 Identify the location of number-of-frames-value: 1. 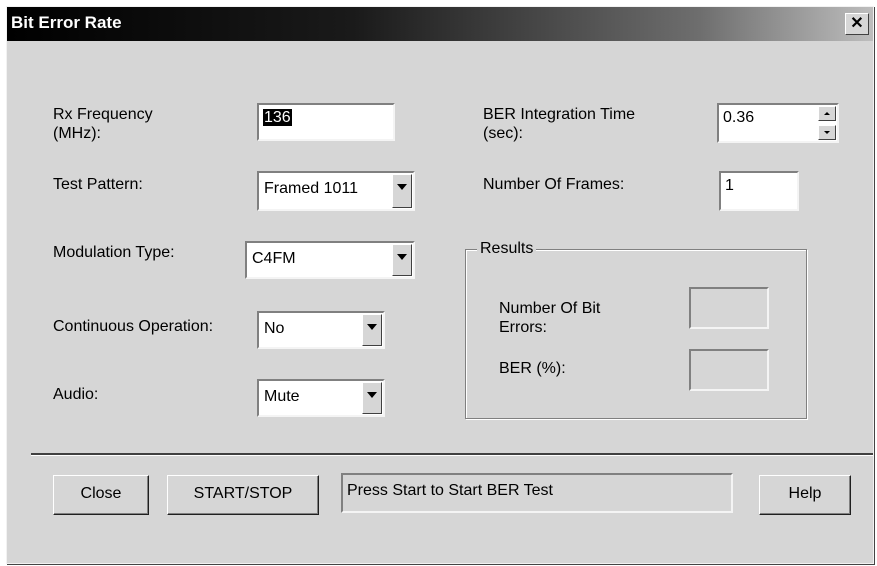
(729, 185).